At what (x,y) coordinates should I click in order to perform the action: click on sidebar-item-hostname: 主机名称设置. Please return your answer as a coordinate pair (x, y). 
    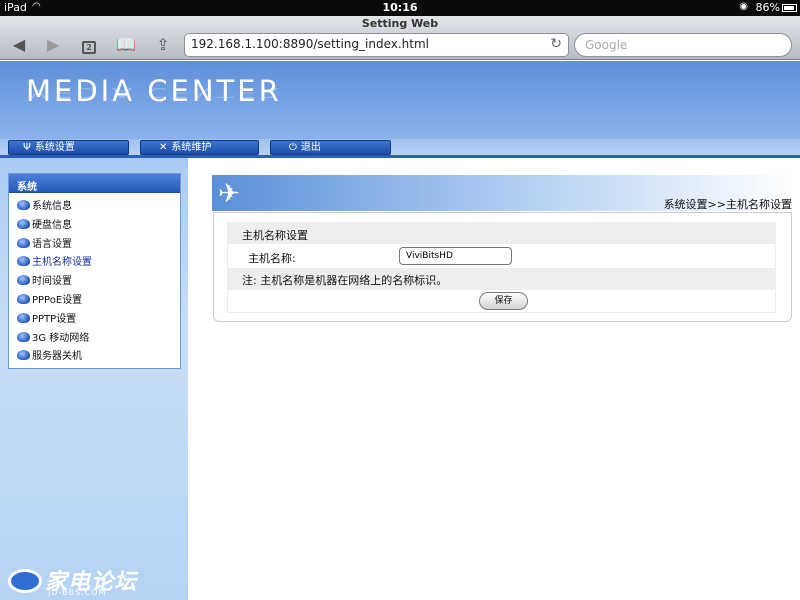
    Looking at the image, I should click on (94, 263).